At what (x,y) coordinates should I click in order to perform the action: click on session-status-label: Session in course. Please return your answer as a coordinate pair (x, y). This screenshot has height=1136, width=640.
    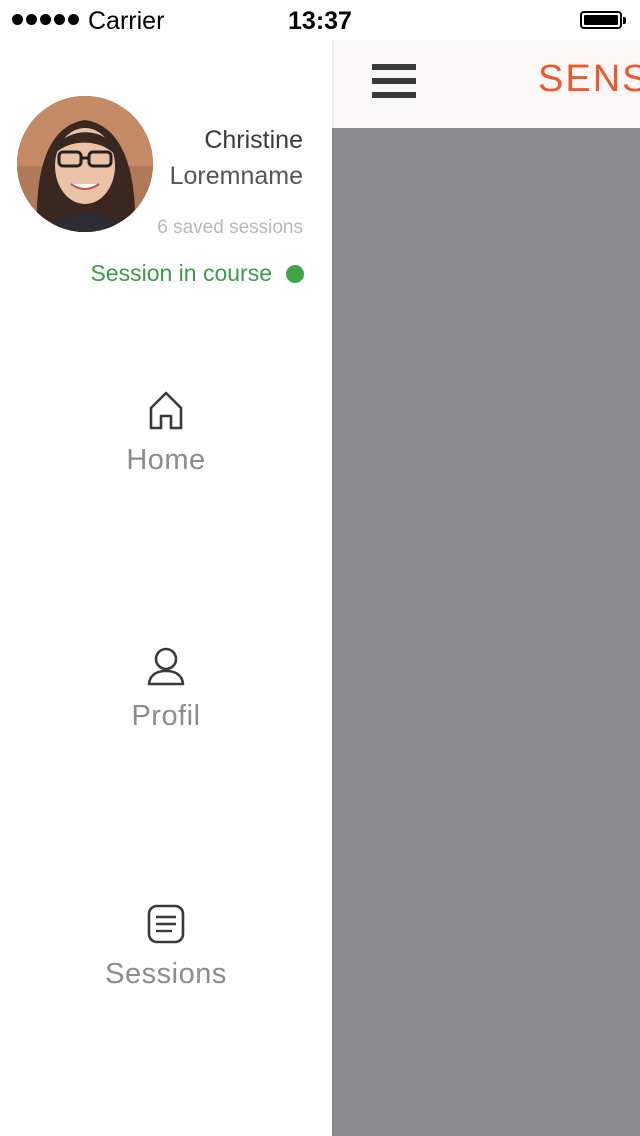
    Looking at the image, I should click on (181, 273).